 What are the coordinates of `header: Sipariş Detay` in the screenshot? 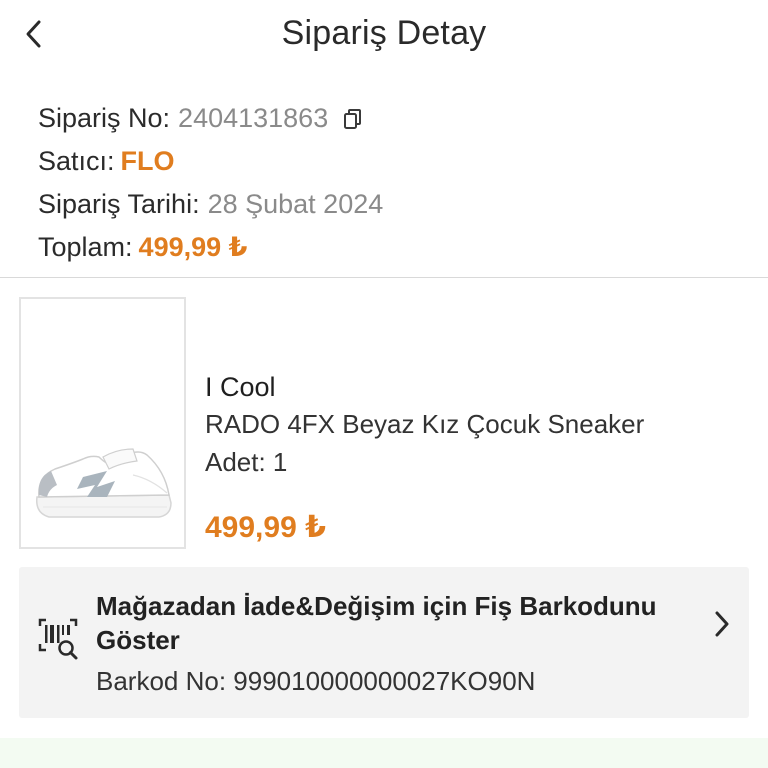 It's located at (384, 34).